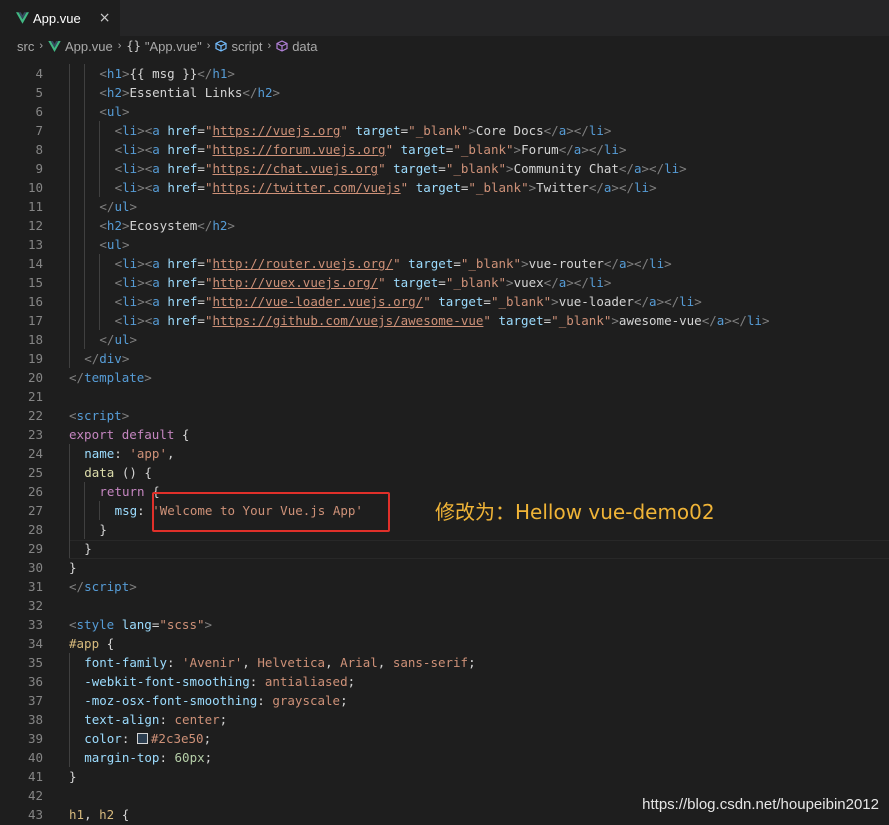 This screenshot has height=825, width=889. Describe the element at coordinates (35, 453) in the screenshot. I see `line-number: 24` at that location.